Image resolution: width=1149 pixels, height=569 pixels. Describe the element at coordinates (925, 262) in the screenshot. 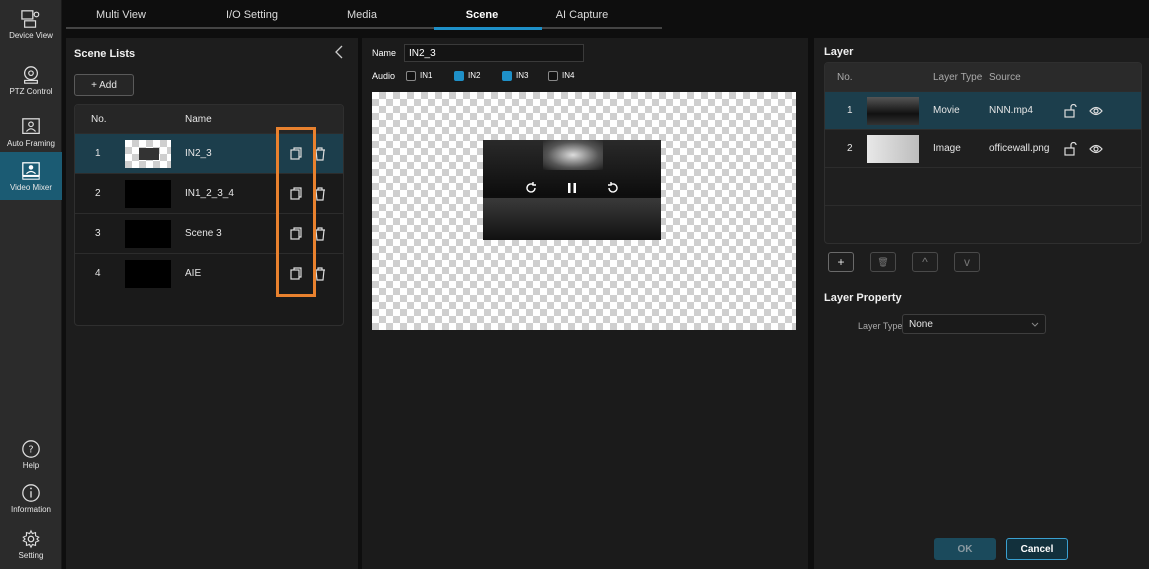

I see `move-up-button: ^` at that location.